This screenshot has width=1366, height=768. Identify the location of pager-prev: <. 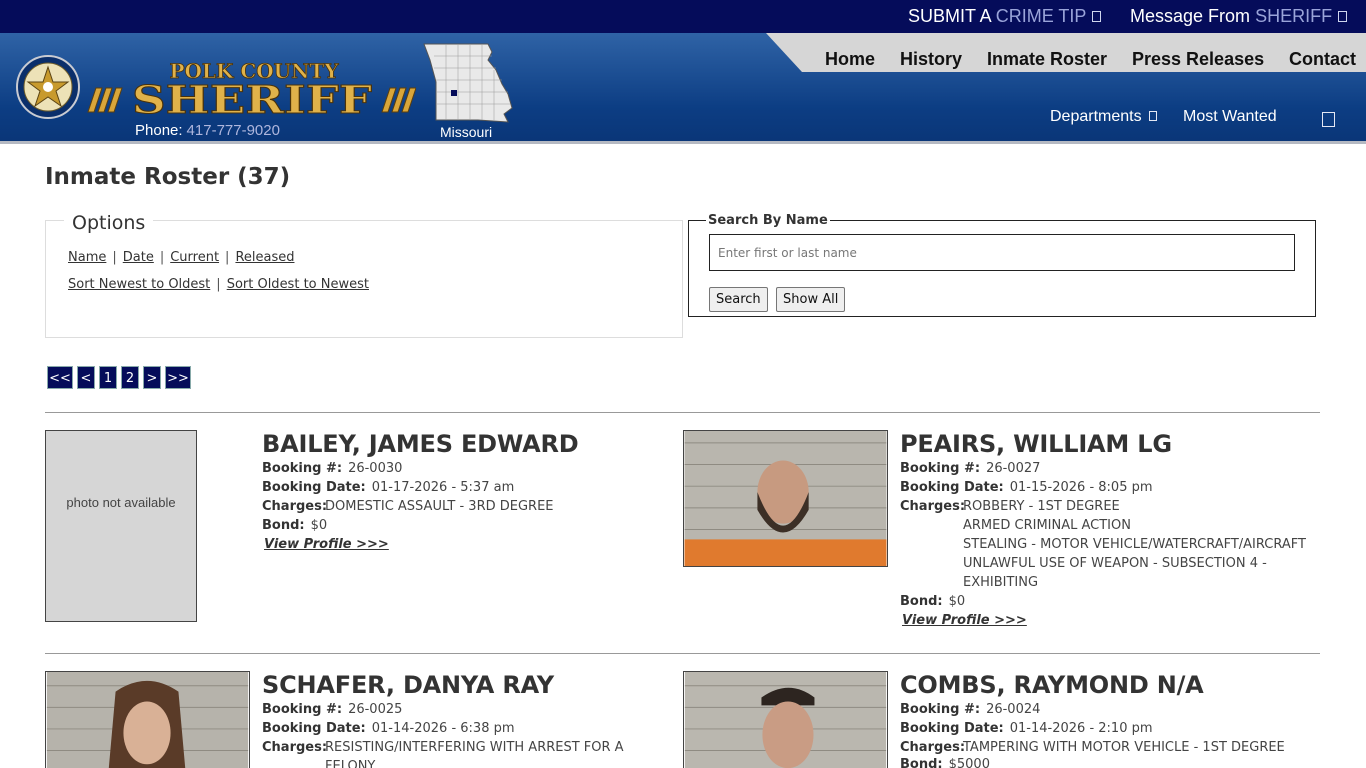
(86, 377).